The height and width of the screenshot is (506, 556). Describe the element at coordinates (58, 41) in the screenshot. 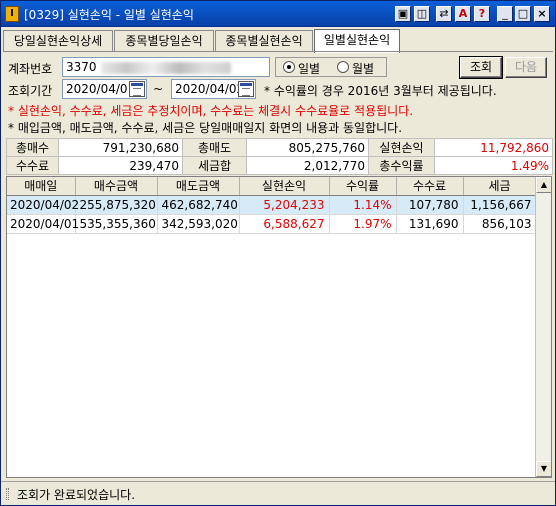

I see `tab-daily-realized-detail: 당일실현손익상세` at that location.